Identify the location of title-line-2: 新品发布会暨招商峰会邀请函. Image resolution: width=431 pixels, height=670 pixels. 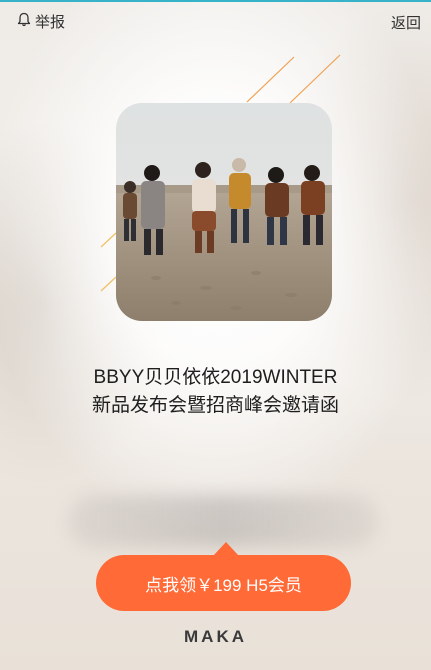
(215, 405).